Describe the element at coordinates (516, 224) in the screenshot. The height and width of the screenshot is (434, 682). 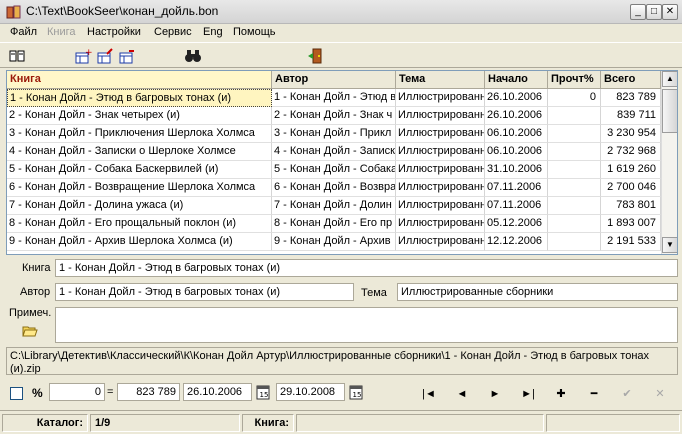
I see `table-cell: 05.12.2006` at that location.